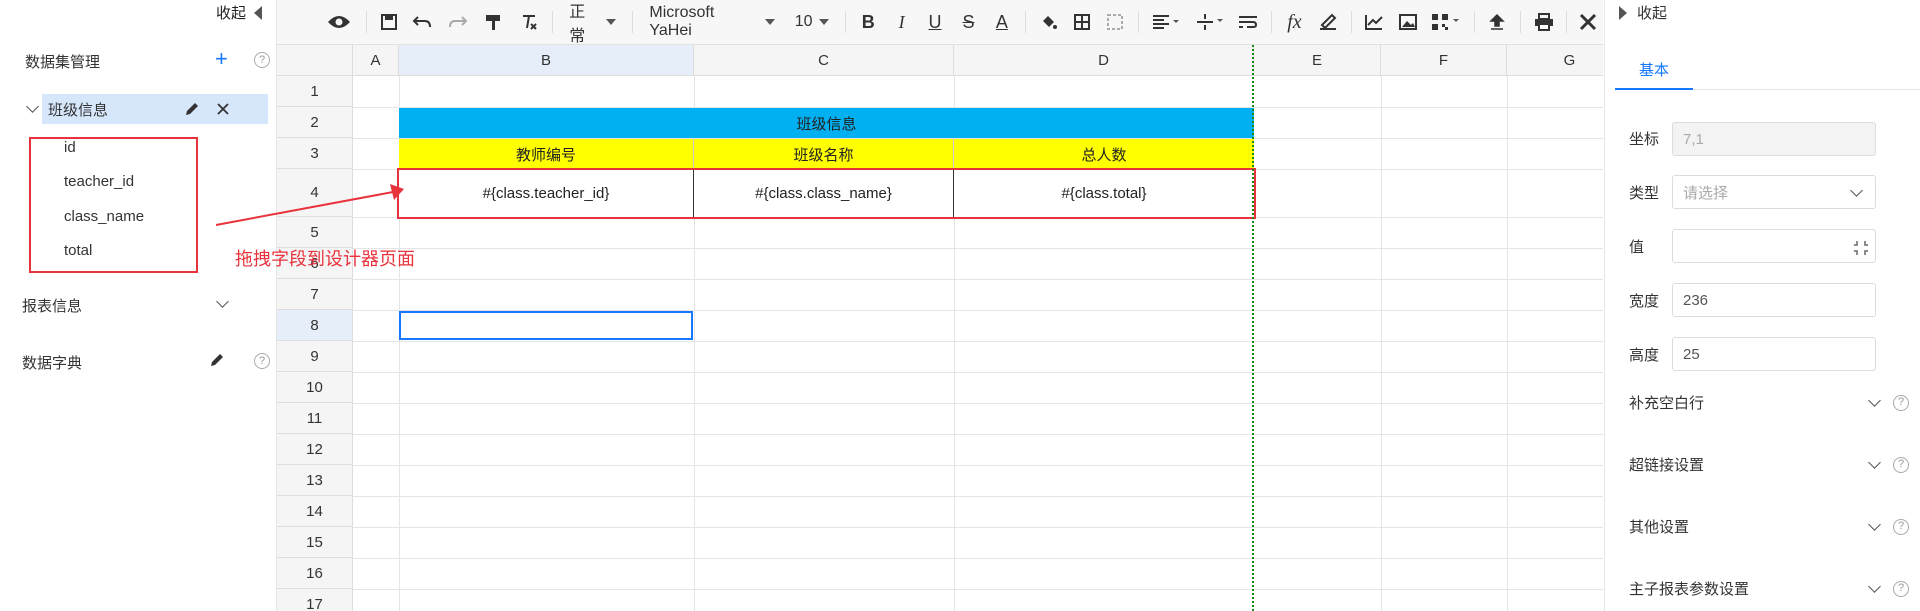 The image size is (1920, 611). What do you see at coordinates (546, 154) in the screenshot?
I see `header-cell-teacher-id: 教师编号` at bounding box center [546, 154].